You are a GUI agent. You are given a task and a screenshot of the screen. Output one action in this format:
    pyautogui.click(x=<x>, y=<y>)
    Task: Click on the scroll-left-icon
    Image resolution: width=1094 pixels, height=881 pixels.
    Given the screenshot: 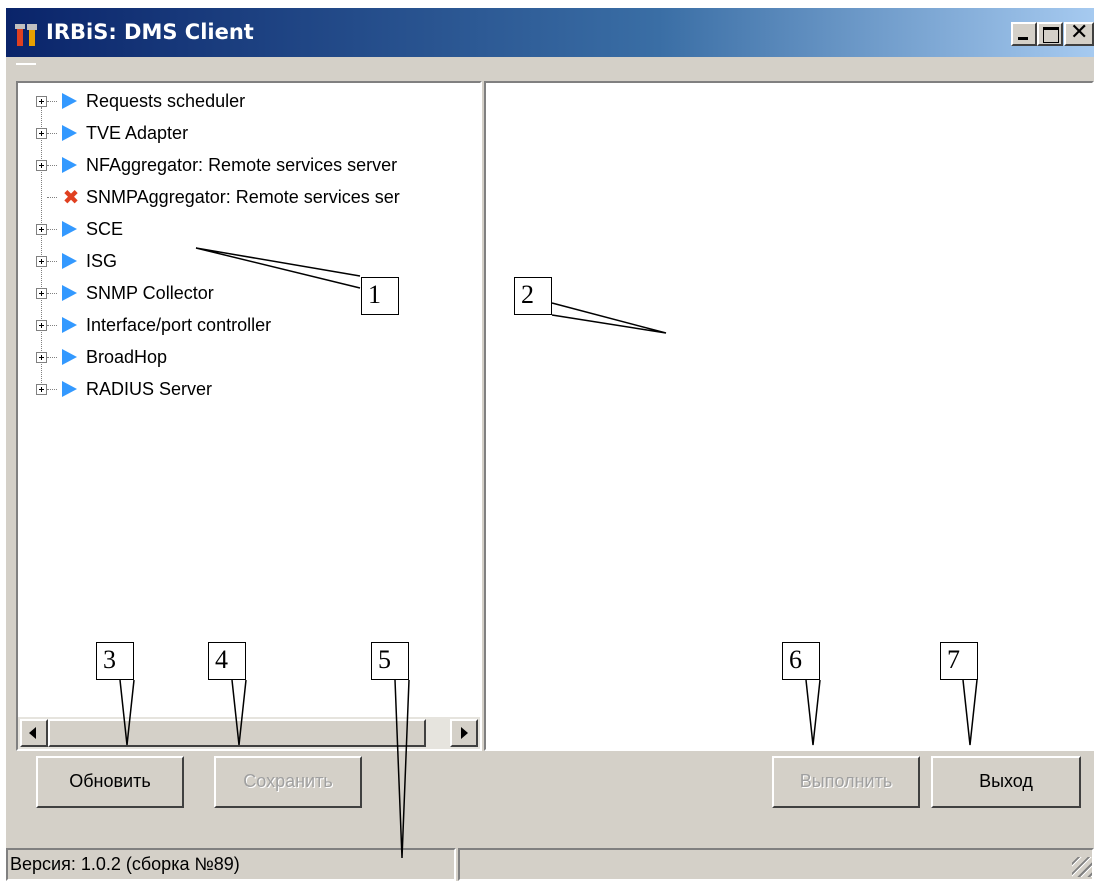 What is the action you would take?
    pyautogui.click(x=34, y=733)
    